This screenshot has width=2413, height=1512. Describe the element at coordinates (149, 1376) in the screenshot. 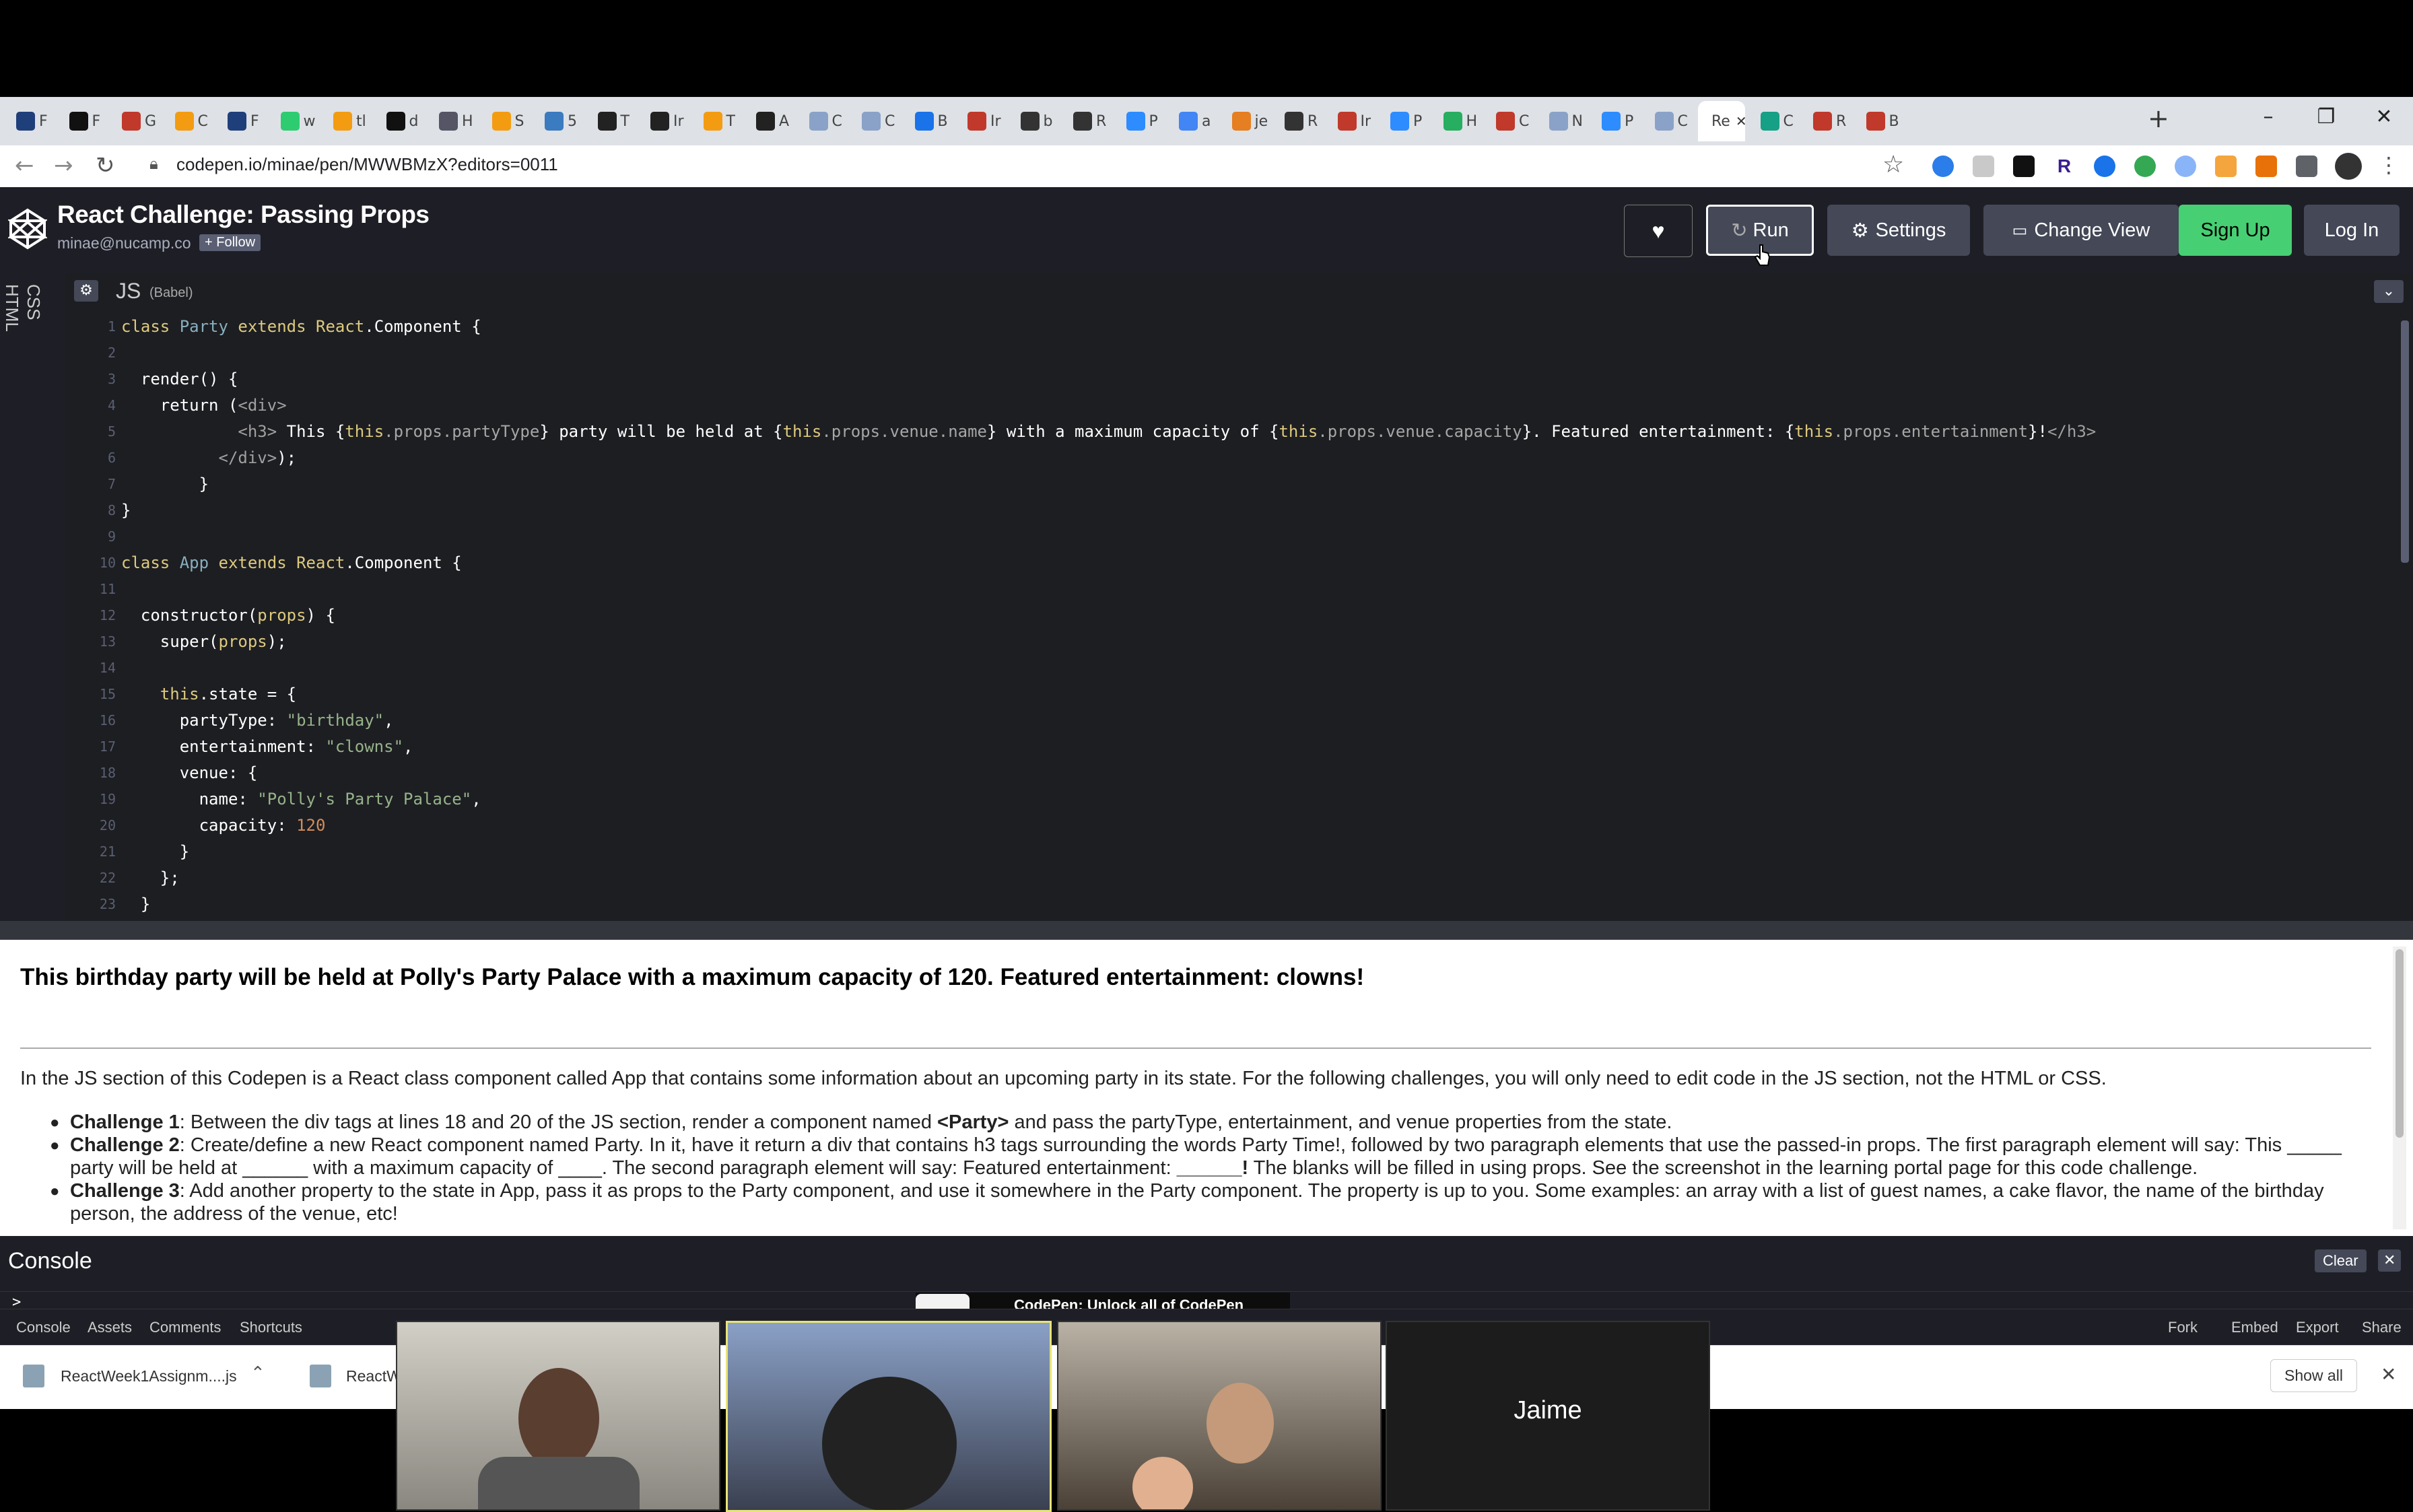

I see `download-item: ReactWeek1Assignm....js` at that location.